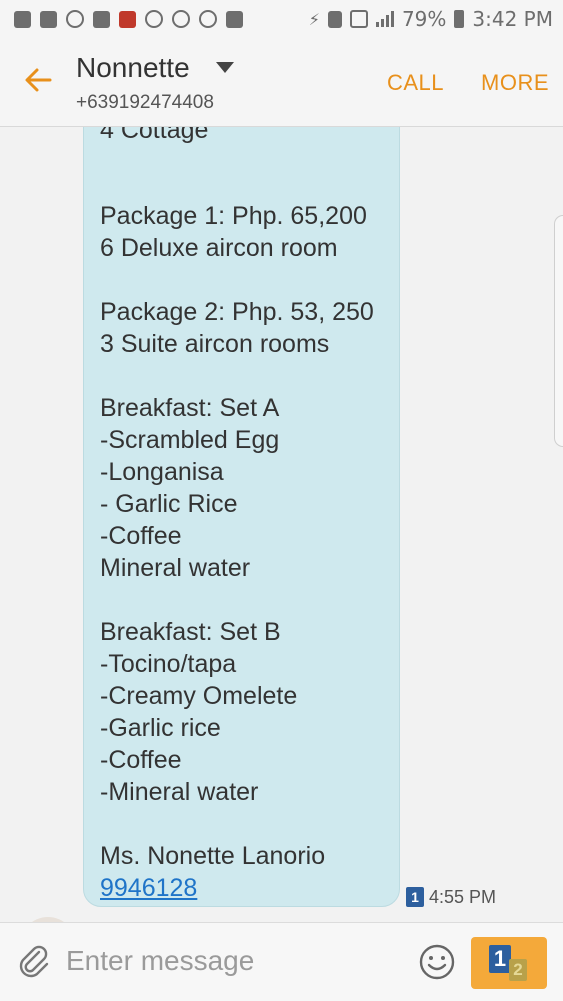 This screenshot has height=1001, width=563. Describe the element at coordinates (225, 67) in the screenshot. I see `chevron-down-icon` at that location.